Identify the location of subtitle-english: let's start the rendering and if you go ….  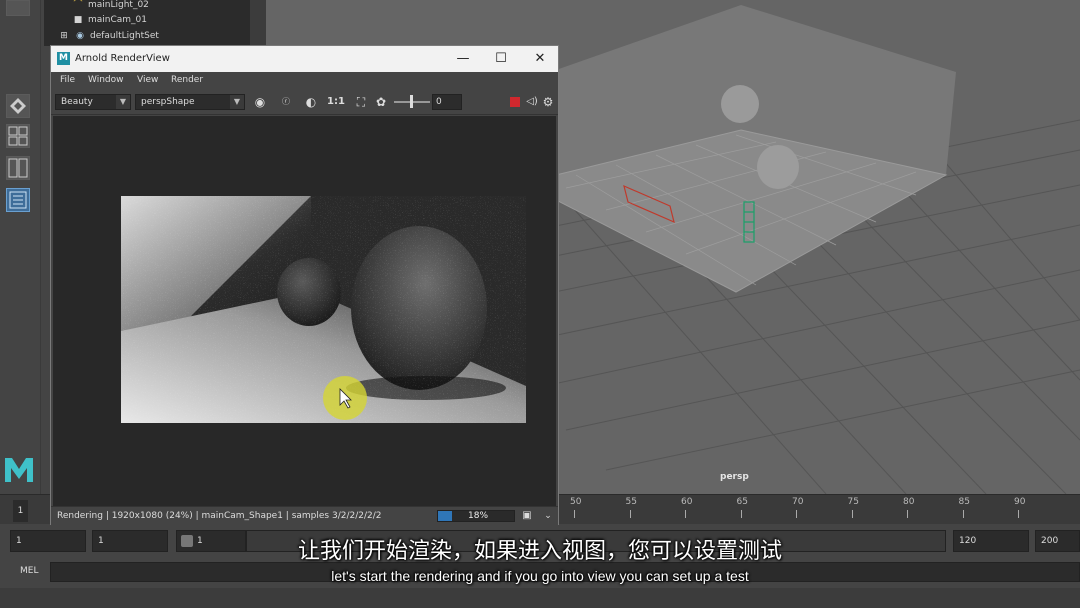
(540, 576).